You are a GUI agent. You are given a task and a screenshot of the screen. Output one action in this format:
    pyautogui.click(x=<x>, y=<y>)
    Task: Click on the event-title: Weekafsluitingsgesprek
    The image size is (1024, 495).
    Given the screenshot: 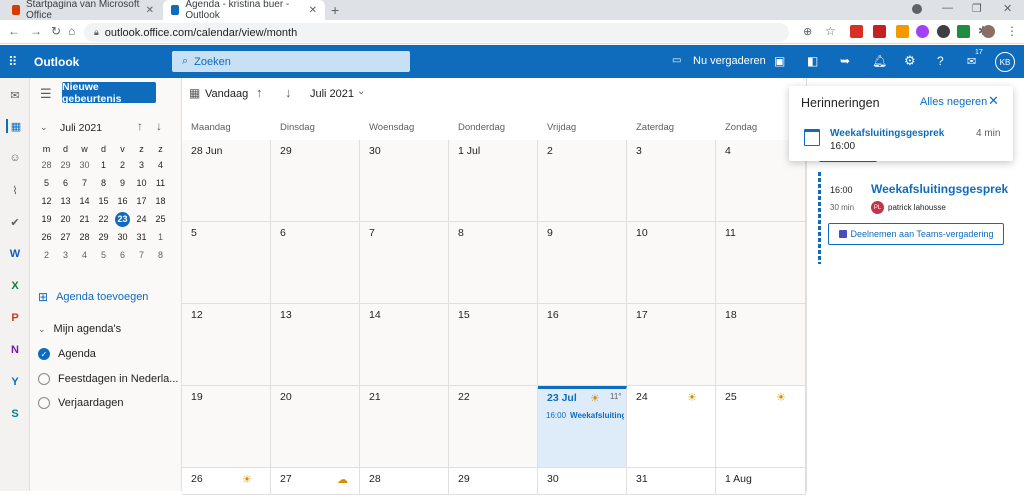 What is the action you would take?
    pyautogui.click(x=939, y=189)
    